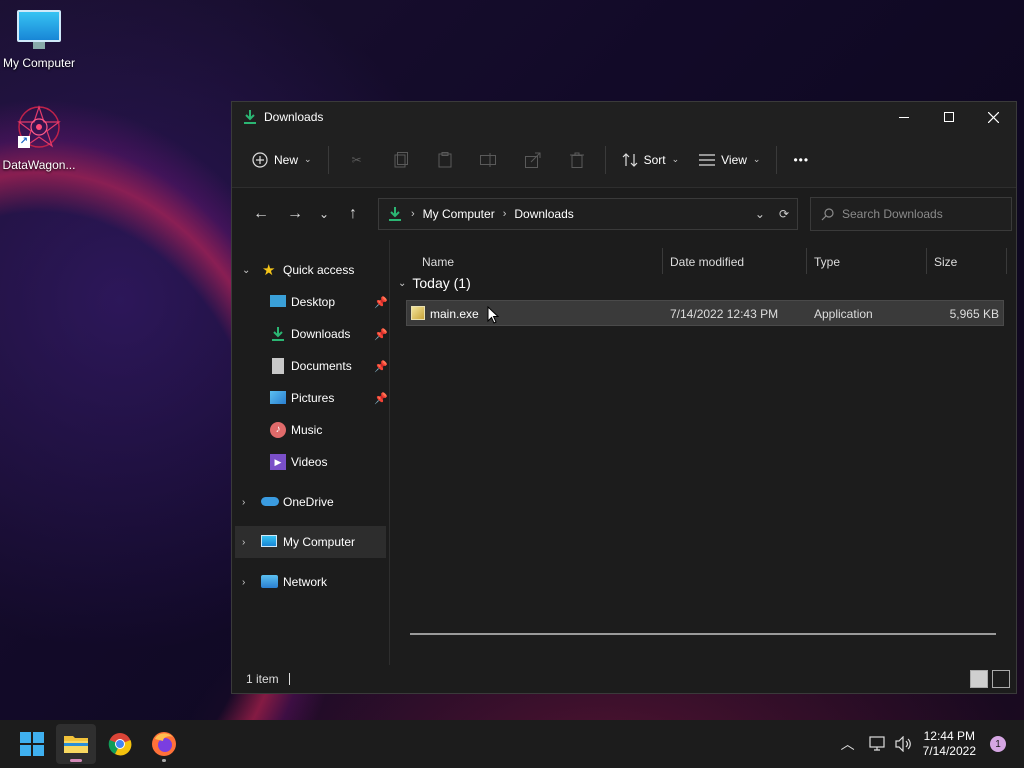  What do you see at coordinates (353, 214) in the screenshot?
I see `up-button: ↑` at bounding box center [353, 214].